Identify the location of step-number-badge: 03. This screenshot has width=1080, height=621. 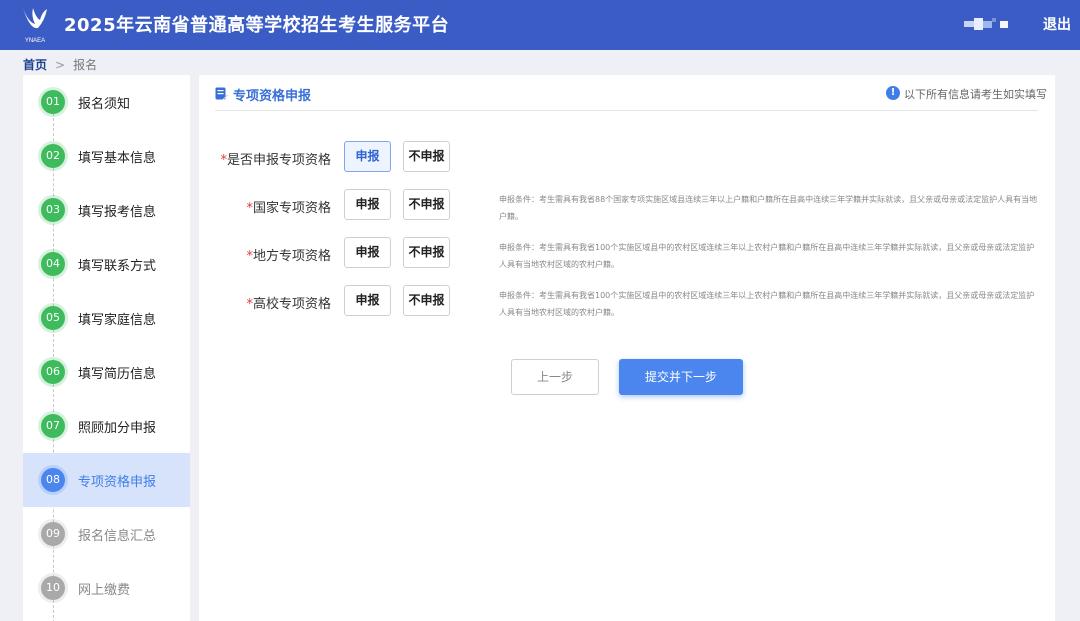
(53, 210).